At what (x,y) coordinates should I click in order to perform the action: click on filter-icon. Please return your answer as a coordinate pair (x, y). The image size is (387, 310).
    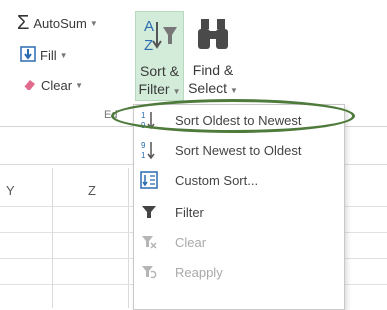
    Looking at the image, I should click on (149, 212).